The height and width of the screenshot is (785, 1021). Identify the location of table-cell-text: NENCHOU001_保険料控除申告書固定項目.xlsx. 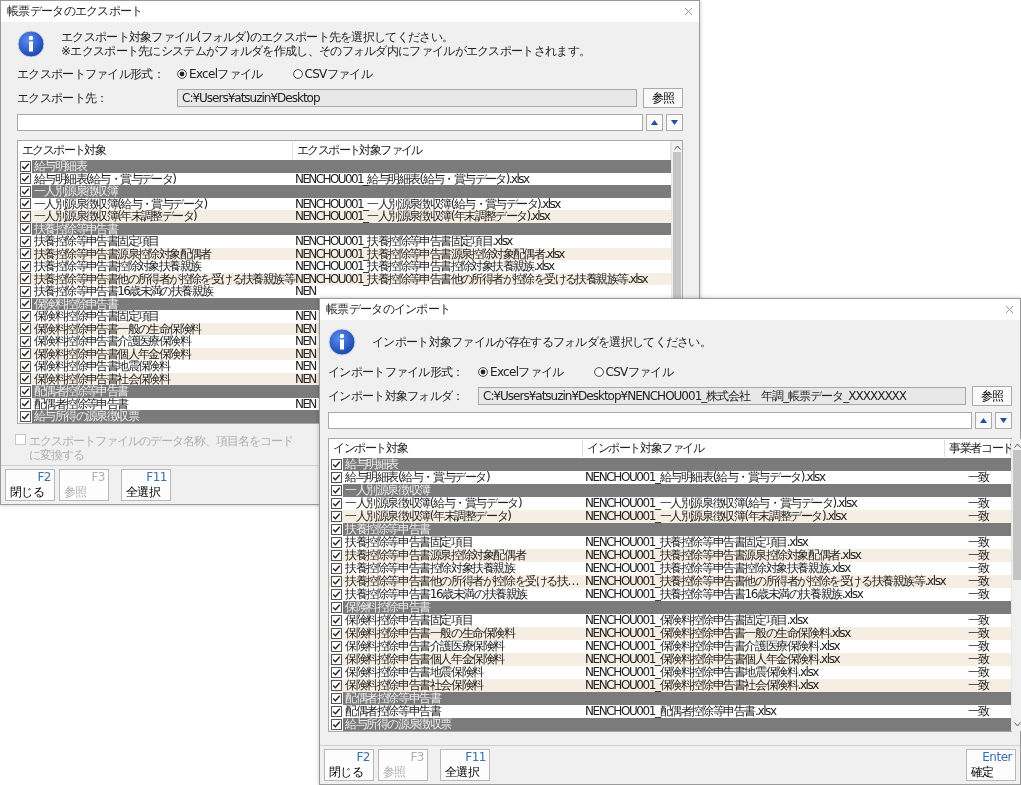
(696, 620).